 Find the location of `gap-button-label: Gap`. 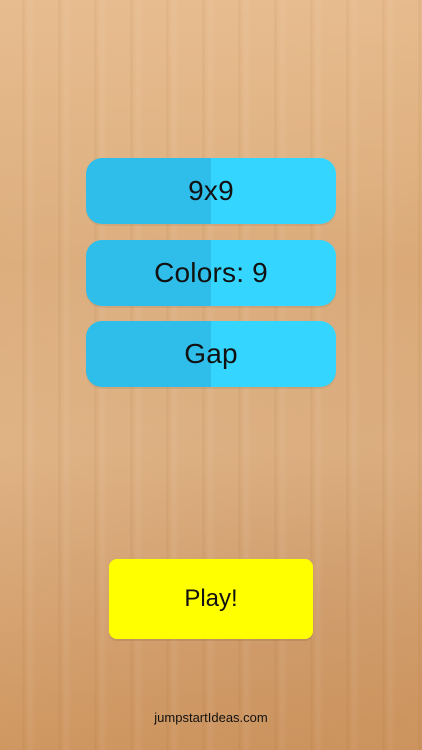

gap-button-label: Gap is located at coordinates (211, 353).